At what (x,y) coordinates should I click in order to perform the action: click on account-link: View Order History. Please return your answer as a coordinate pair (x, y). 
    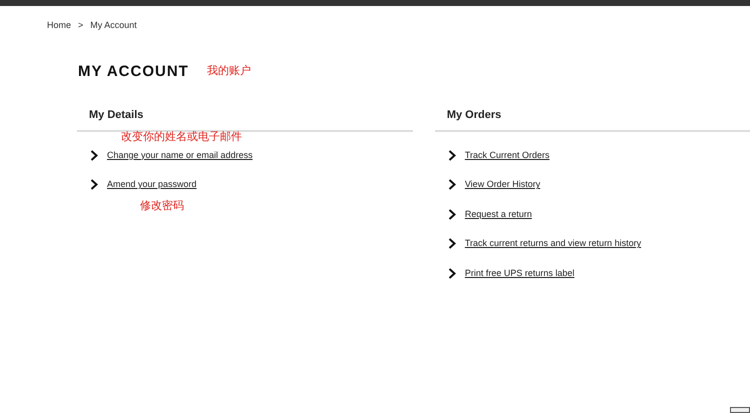
    Looking at the image, I should click on (502, 185).